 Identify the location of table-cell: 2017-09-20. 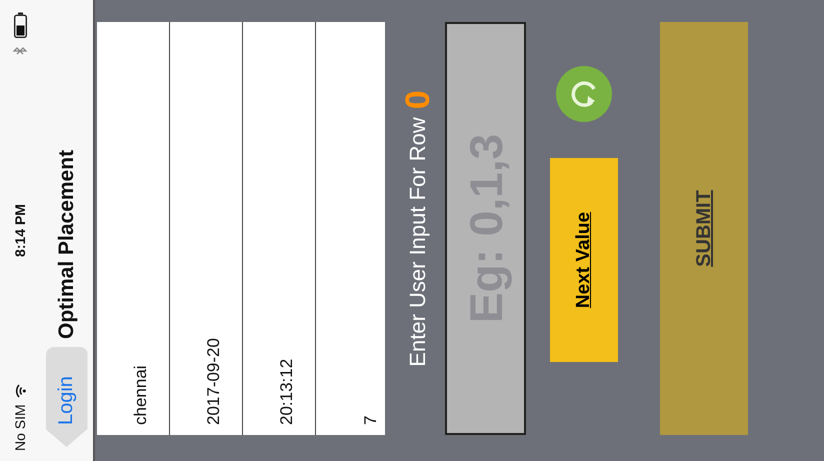
(214, 381).